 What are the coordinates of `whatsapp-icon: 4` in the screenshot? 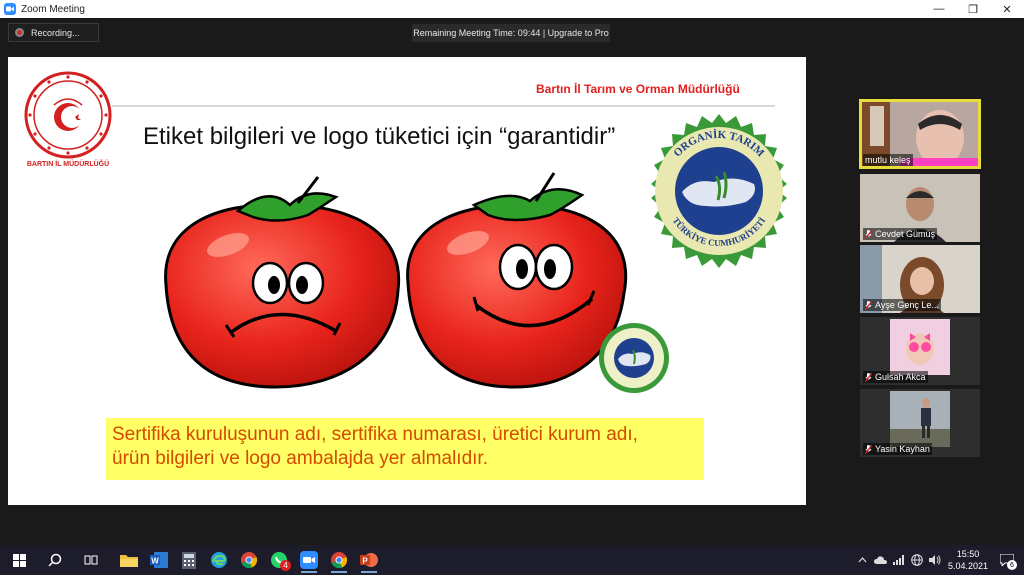 It's located at (279, 560).